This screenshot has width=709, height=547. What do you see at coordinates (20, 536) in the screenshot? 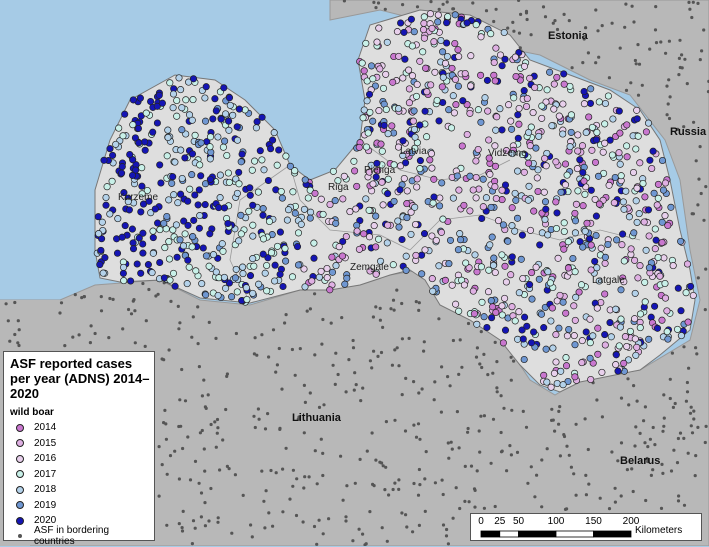
I see `bordering-case-marker` at bounding box center [20, 536].